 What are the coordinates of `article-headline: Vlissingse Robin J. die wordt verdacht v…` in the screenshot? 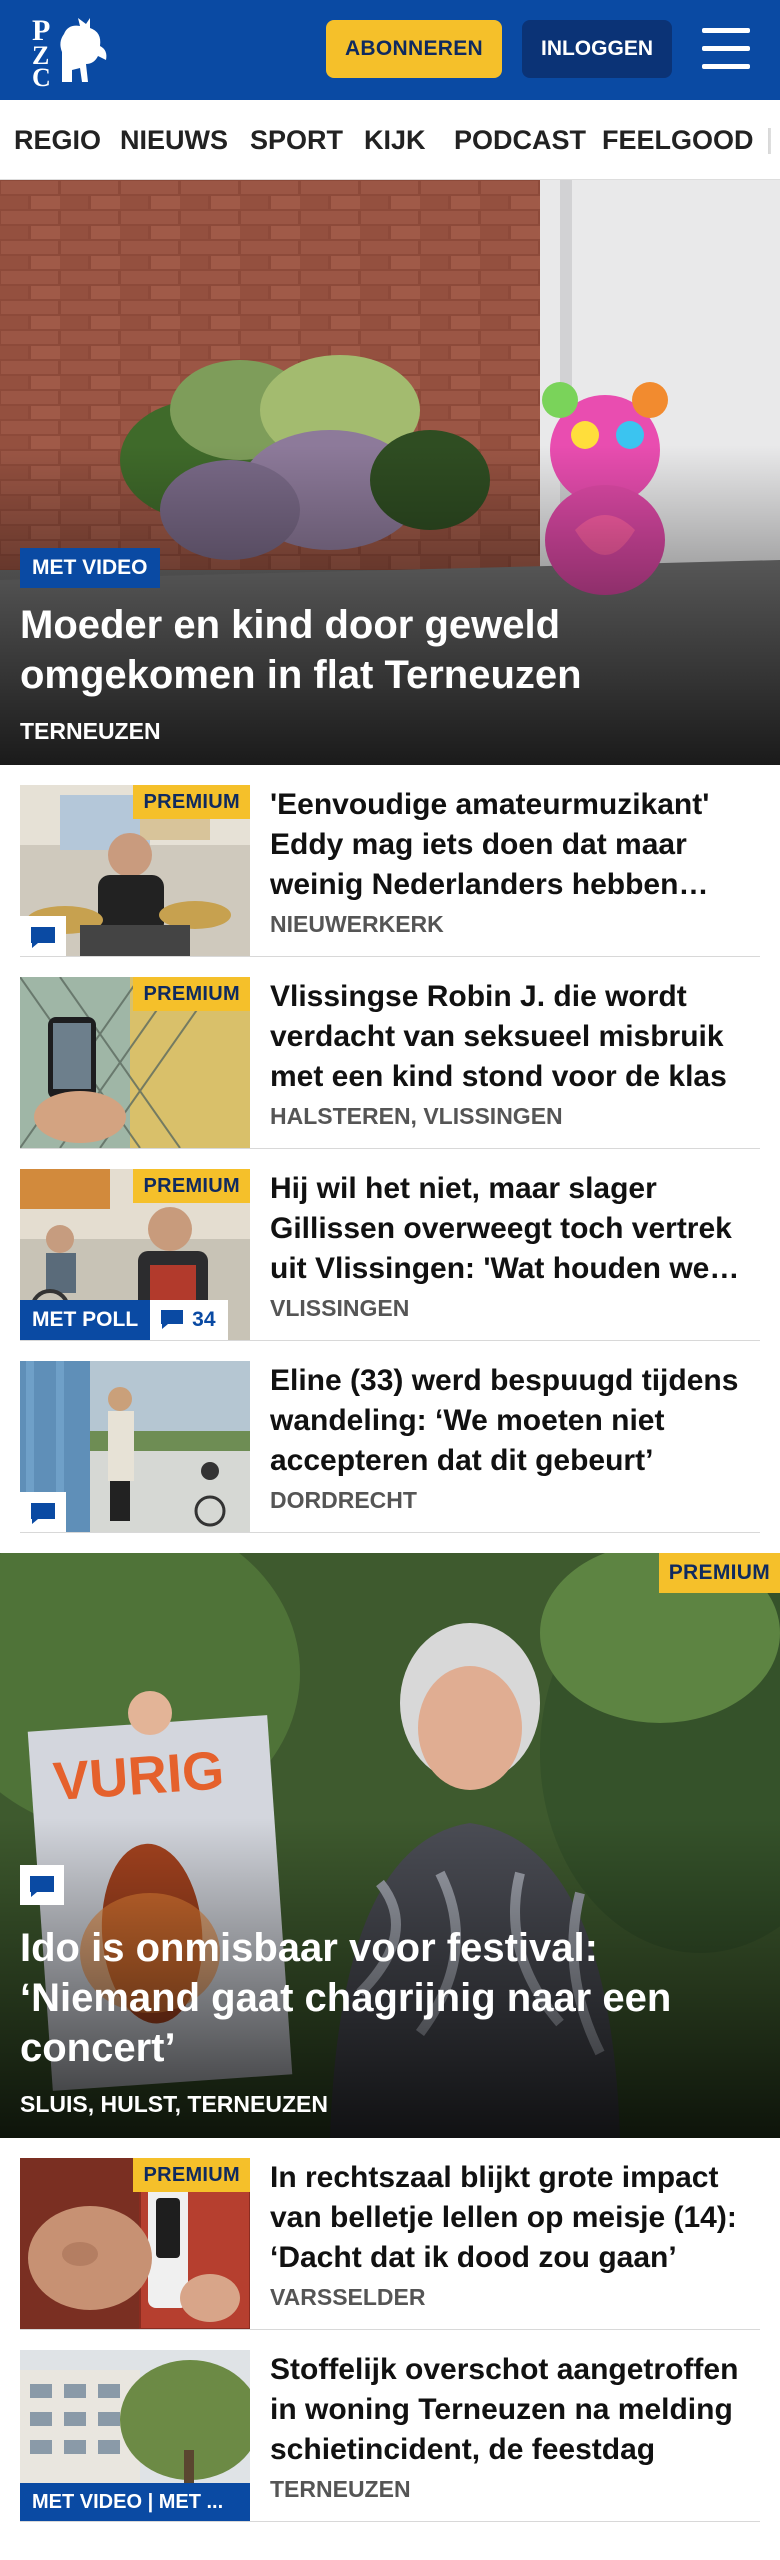 It's located at (515, 1037).